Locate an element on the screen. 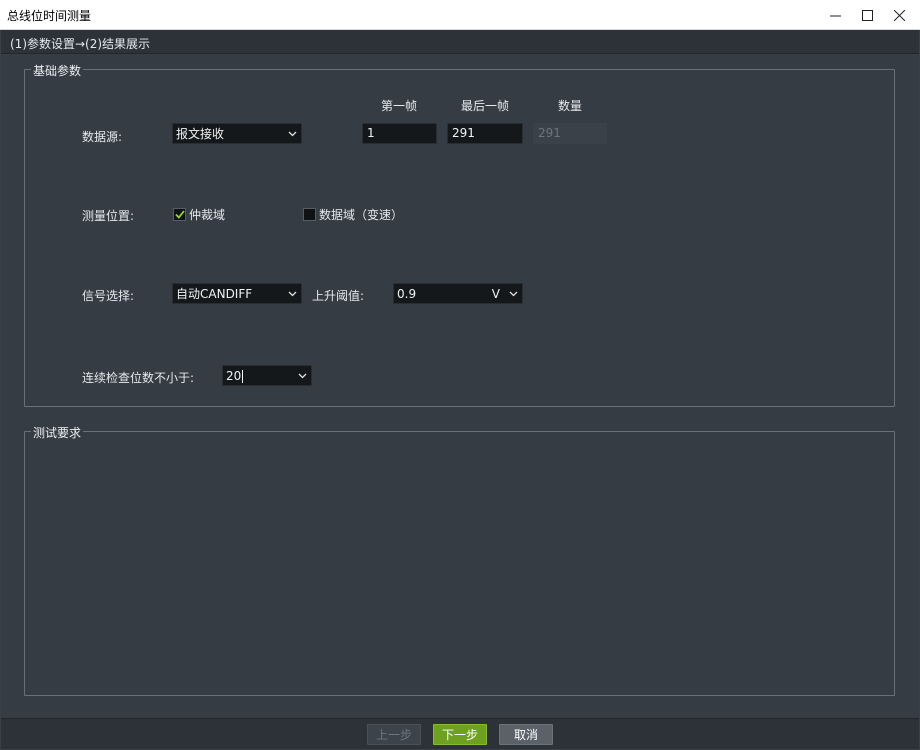 The width and height of the screenshot is (920, 750). consecutive-value-wrap: 20 is located at coordinates (260, 376).